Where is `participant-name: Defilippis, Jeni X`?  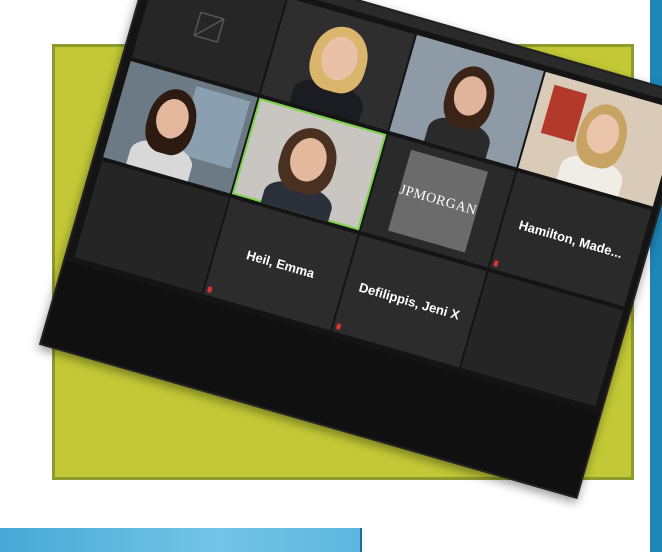
participant-name: Defilippis, Jeni X is located at coordinates (409, 301).